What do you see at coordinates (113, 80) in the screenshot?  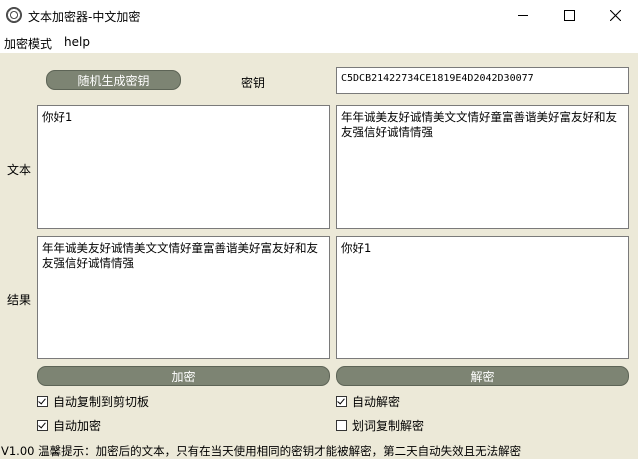 I see `generate-key-button: 随机生成密钥` at bounding box center [113, 80].